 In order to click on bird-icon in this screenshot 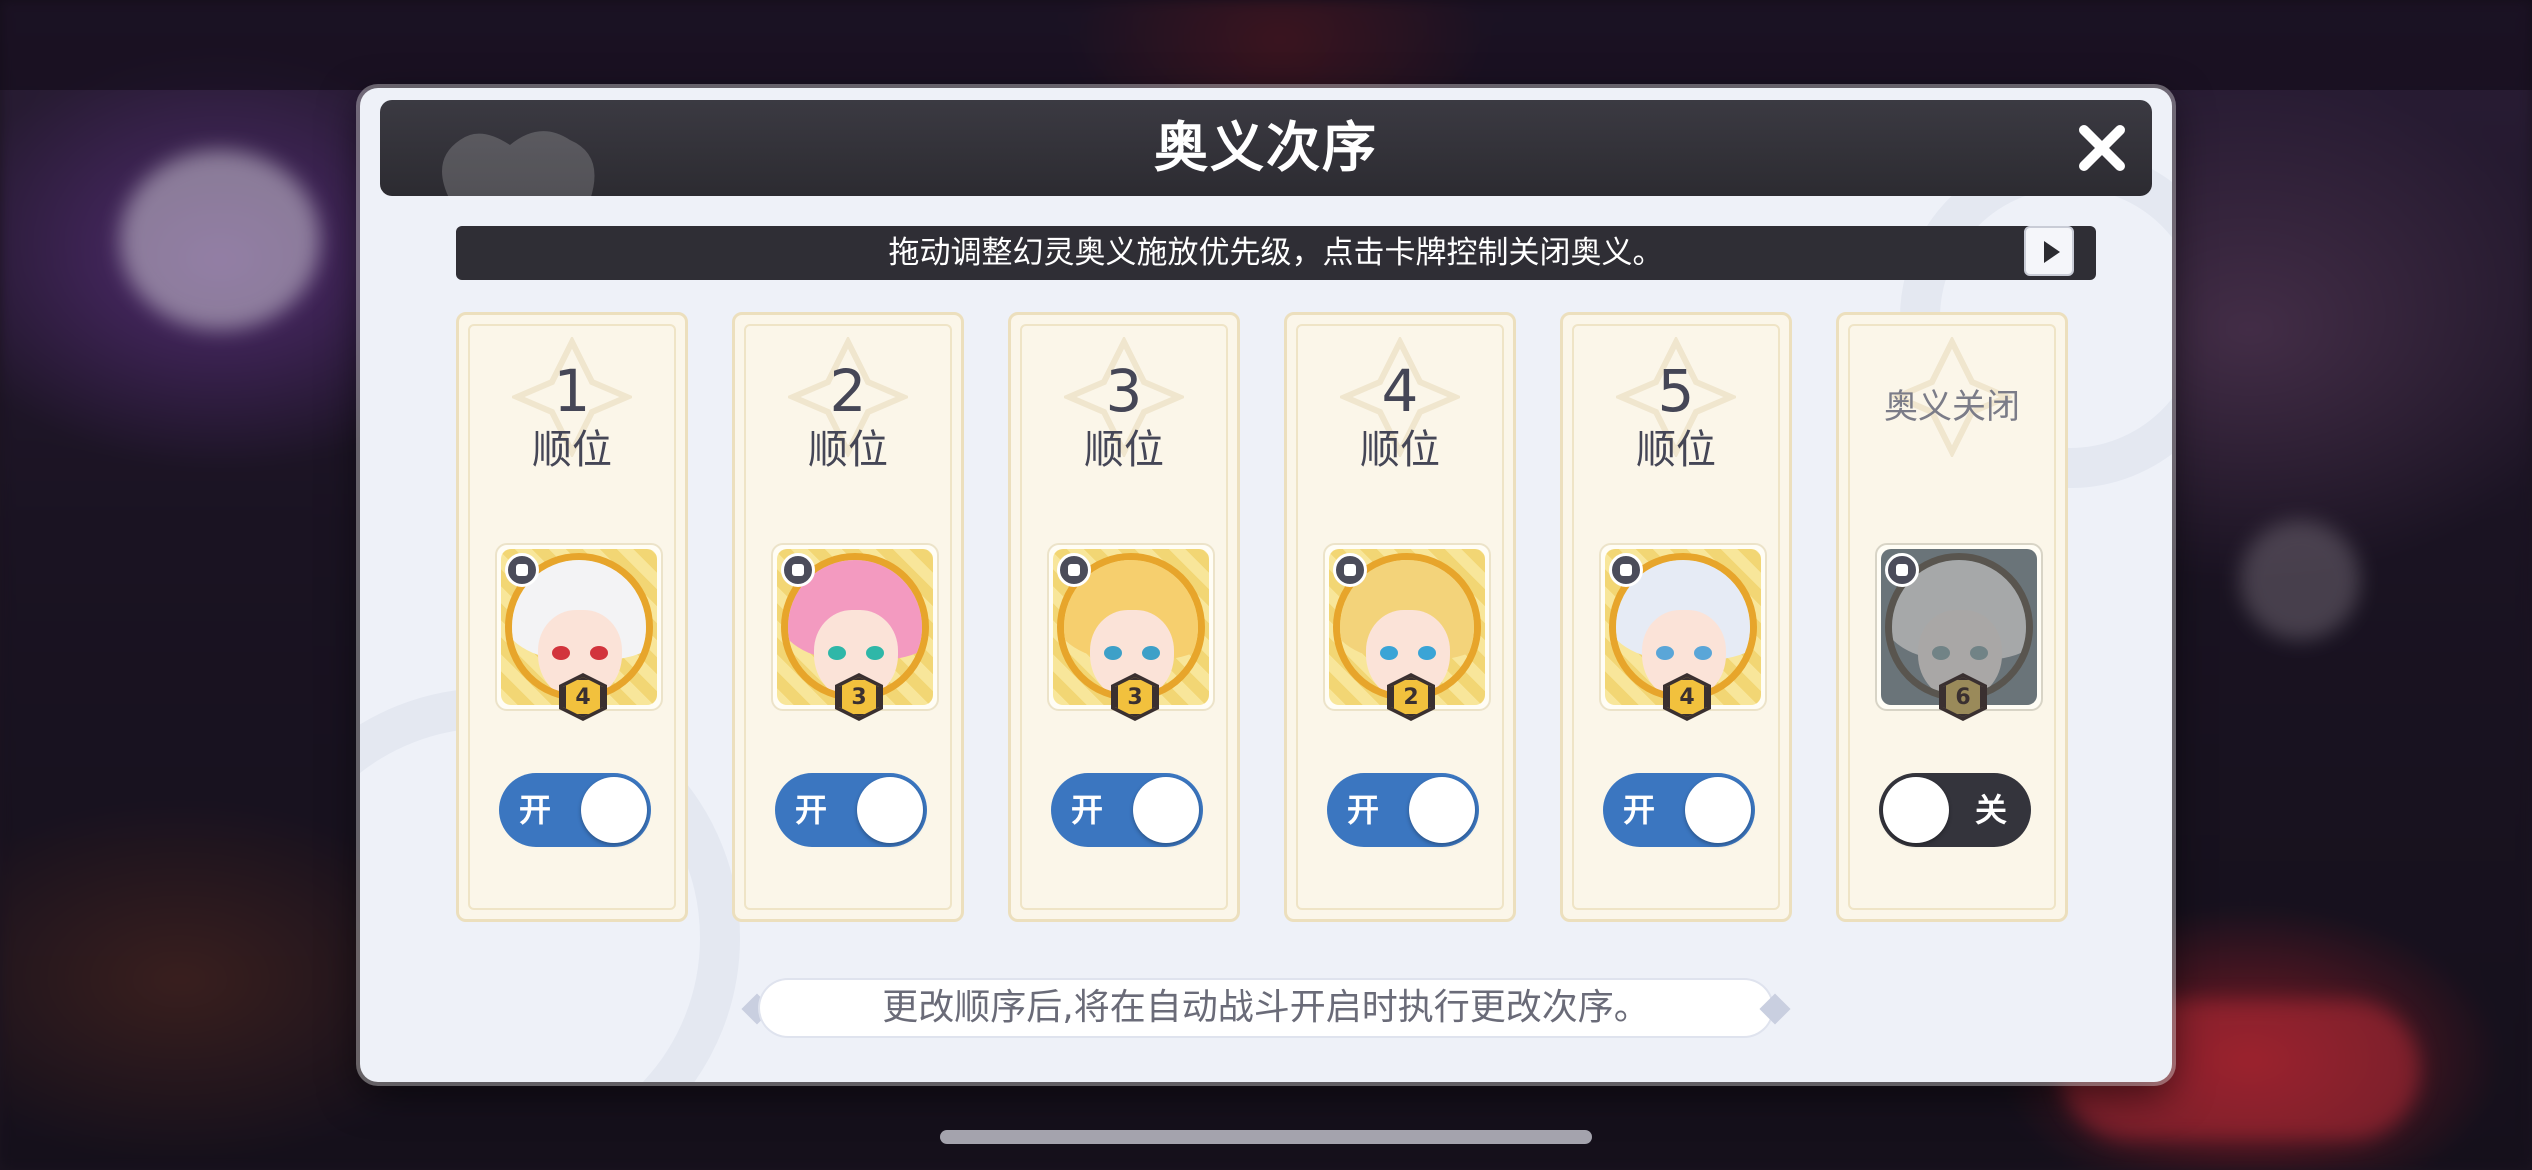, I will do `click(798, 570)`.